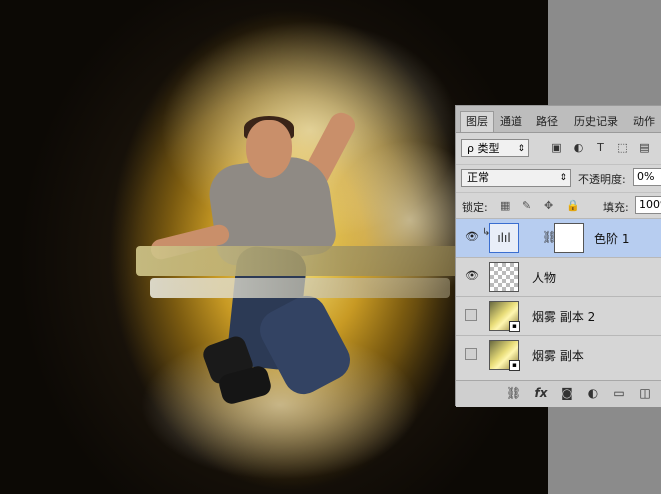  Describe the element at coordinates (647, 177) in the screenshot. I see `opacity-input: 0%` at that location.